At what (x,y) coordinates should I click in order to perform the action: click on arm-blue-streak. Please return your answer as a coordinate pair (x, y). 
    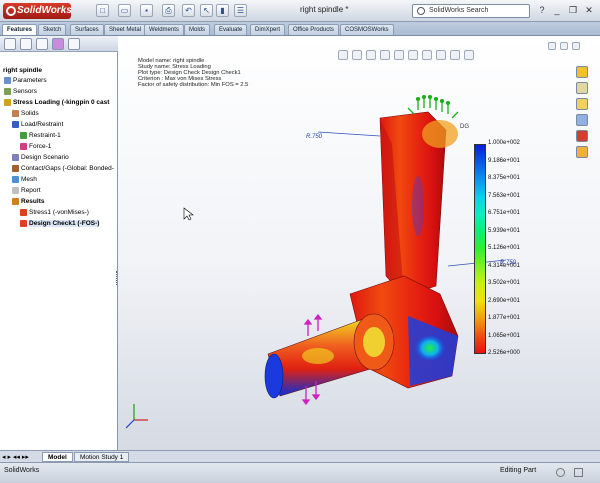
    Looking at the image, I should click on (418, 206).